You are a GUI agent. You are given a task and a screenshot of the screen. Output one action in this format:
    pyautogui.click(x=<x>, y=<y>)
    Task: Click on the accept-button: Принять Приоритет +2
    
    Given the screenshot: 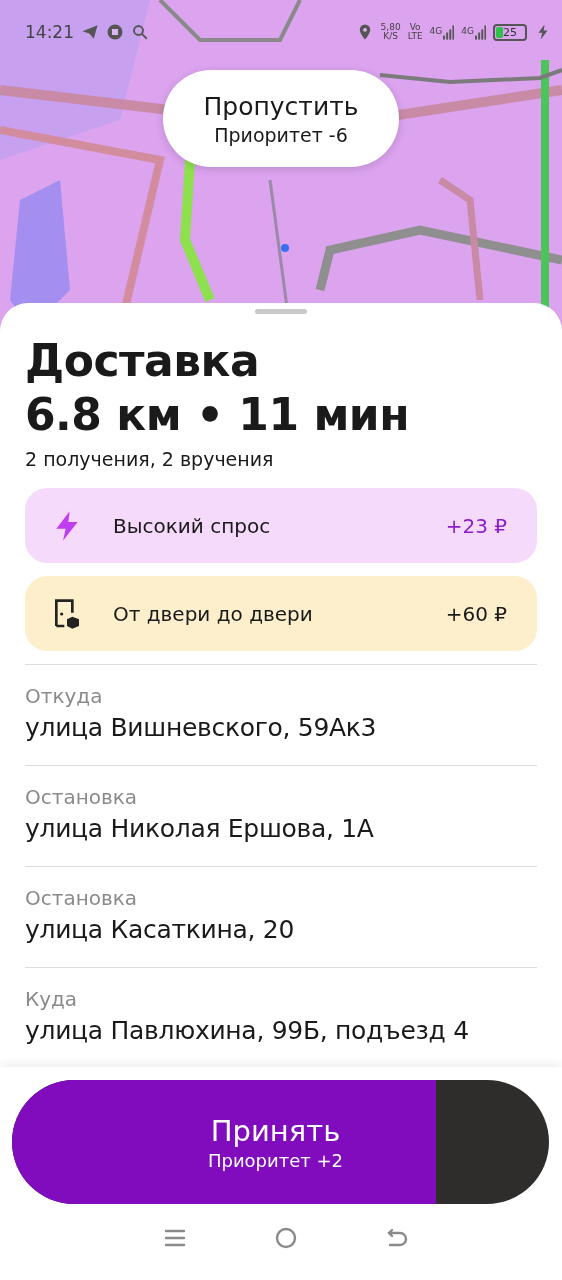 What is the action you would take?
    pyautogui.click(x=280, y=1142)
    